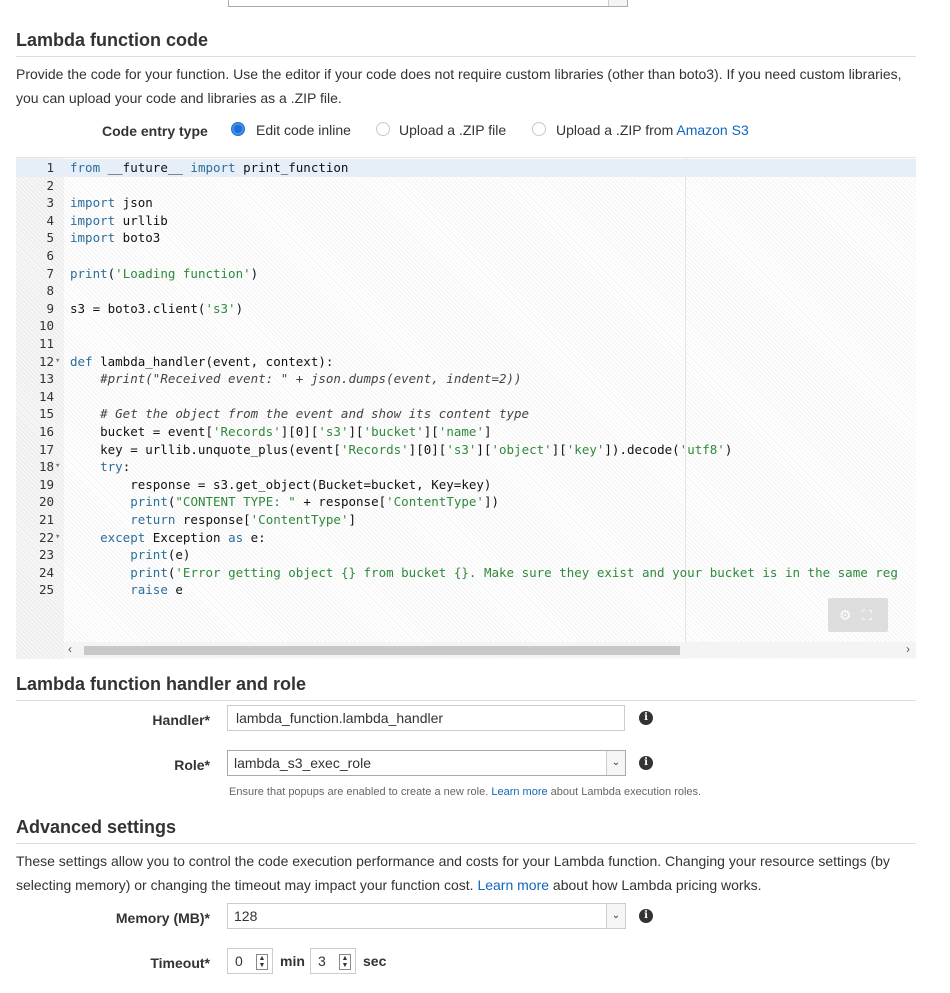  What do you see at coordinates (155, 131) in the screenshot?
I see `code-entry-type-label: Code entry type` at bounding box center [155, 131].